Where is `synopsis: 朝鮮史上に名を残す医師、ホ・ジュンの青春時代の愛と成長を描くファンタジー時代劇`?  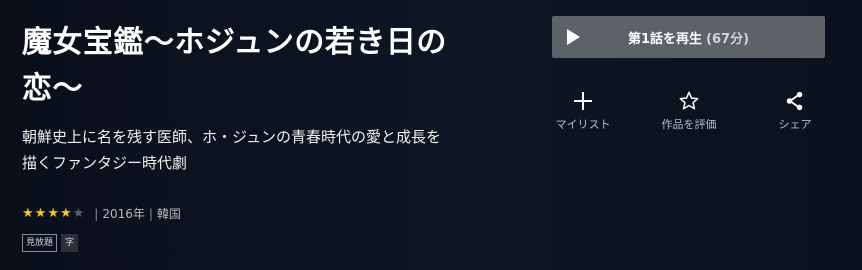 synopsis: 朝鮮史上に名を残す医師、ホ・ジュンの青春時代の愛と成長を描くファンタジー時代劇 is located at coordinates (231, 150).